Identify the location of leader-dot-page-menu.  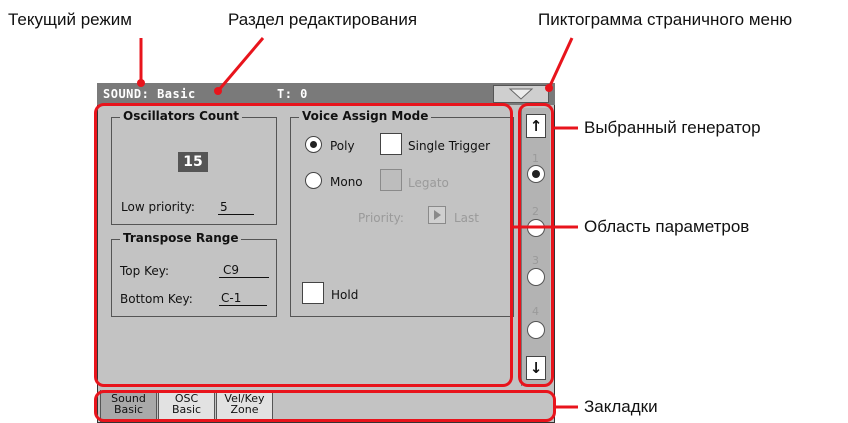
(549, 88).